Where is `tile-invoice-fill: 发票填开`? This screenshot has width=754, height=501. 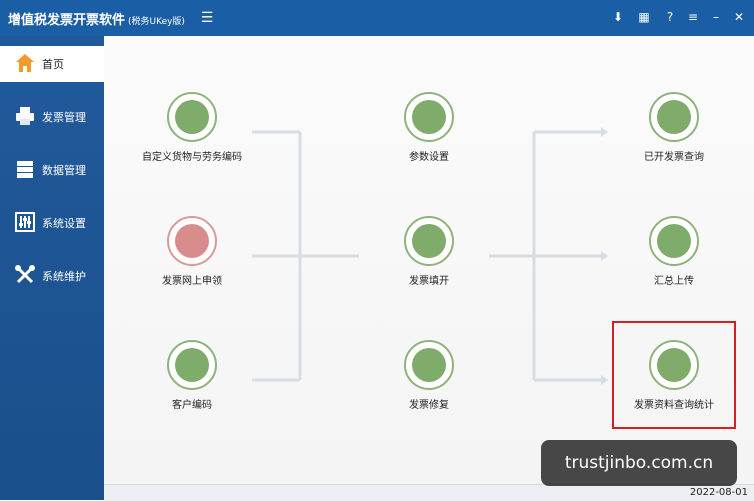 tile-invoice-fill: 发票填开 is located at coordinates (429, 261).